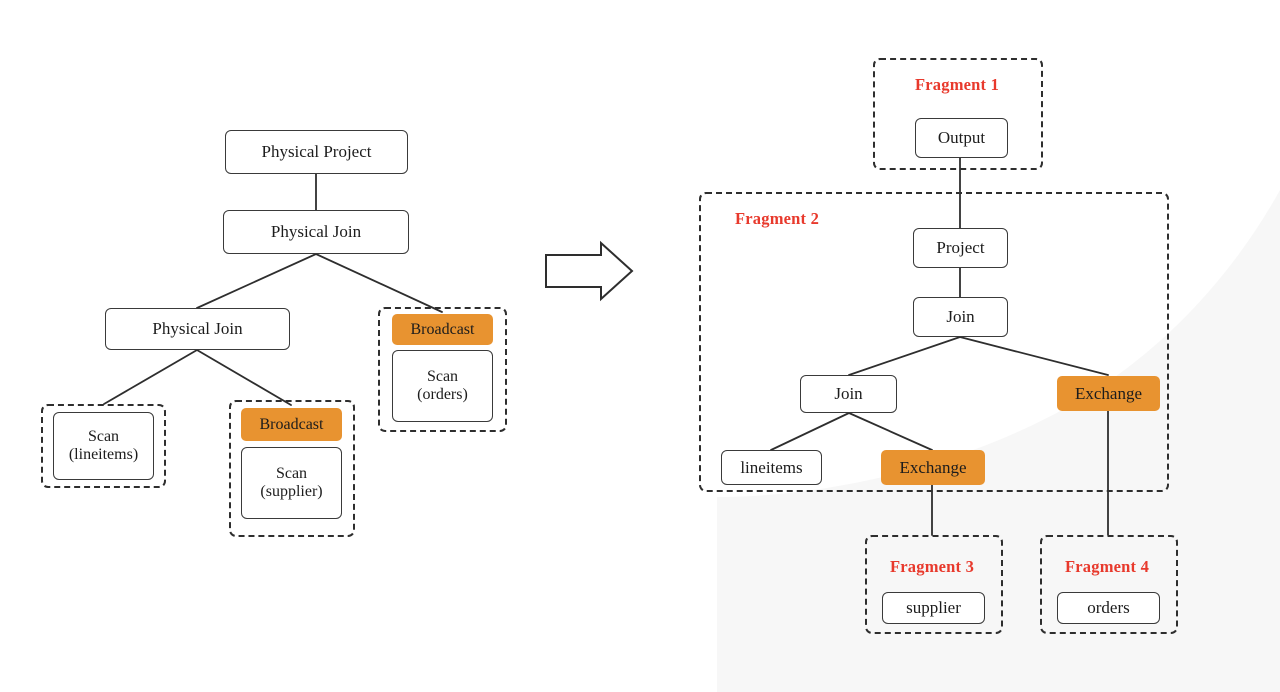  Describe the element at coordinates (1107, 566) in the screenshot. I see `fragment-4-label: Fragment 4` at that location.